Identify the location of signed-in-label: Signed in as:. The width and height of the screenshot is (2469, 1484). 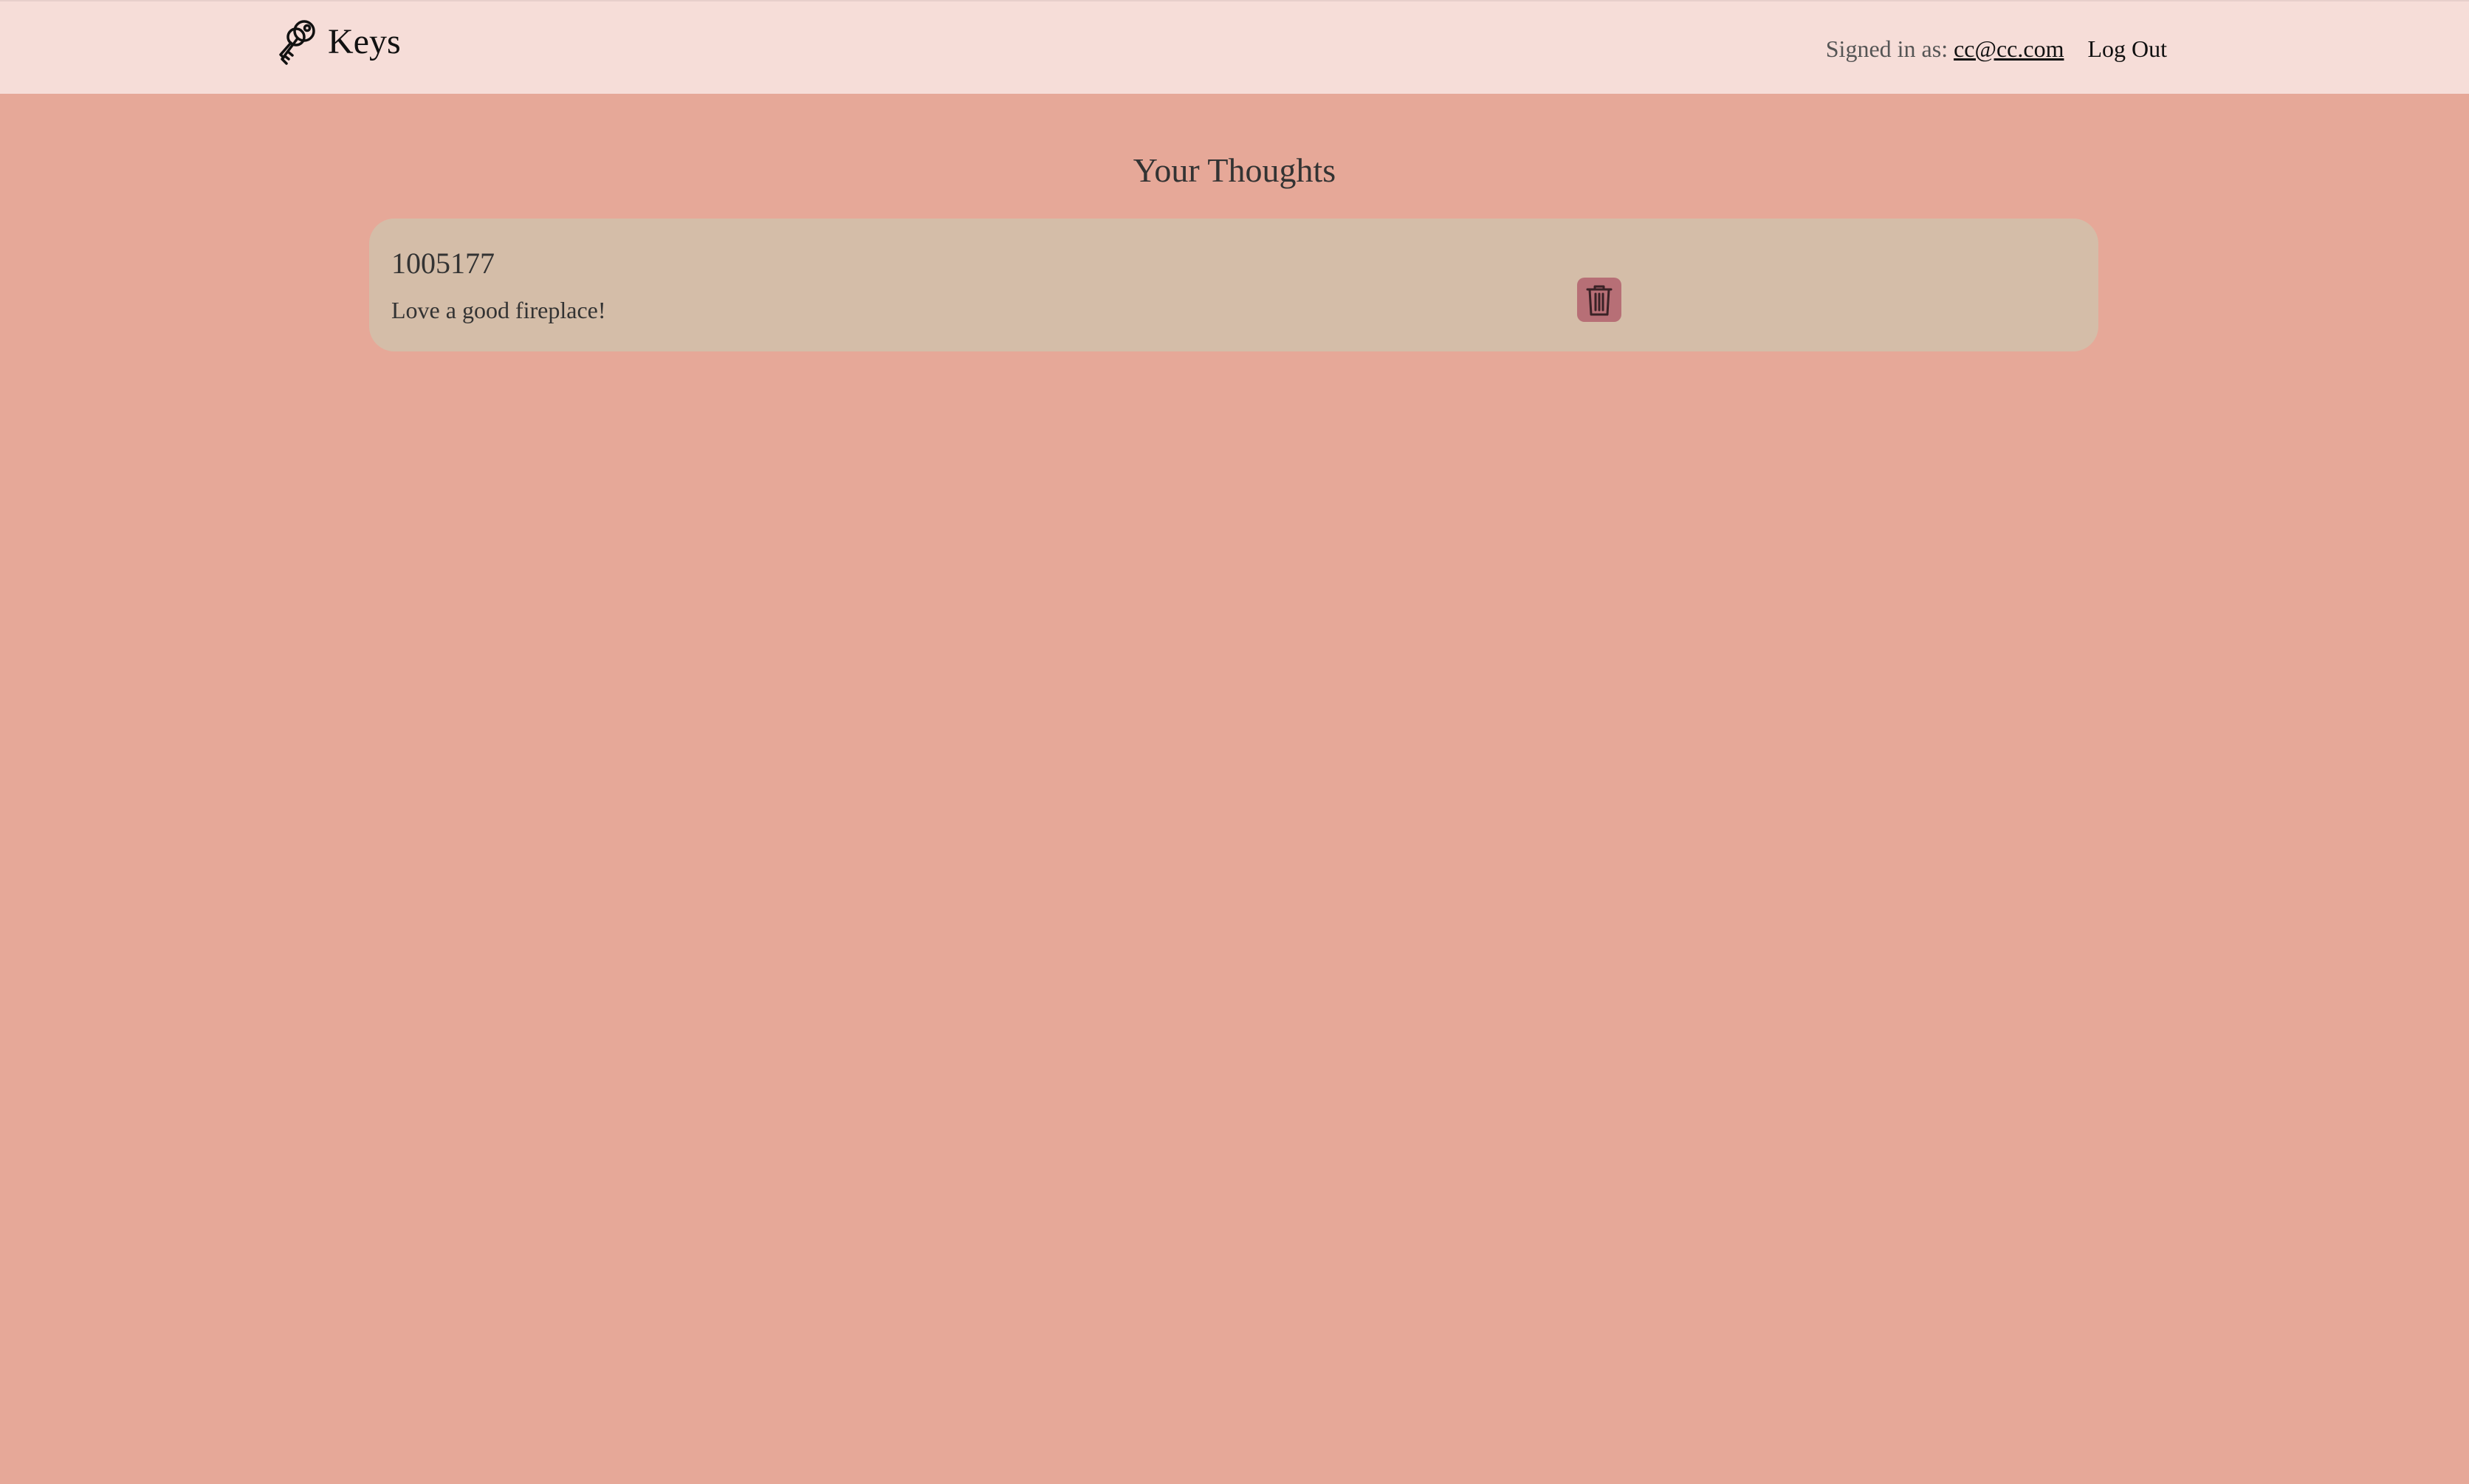
(1886, 48).